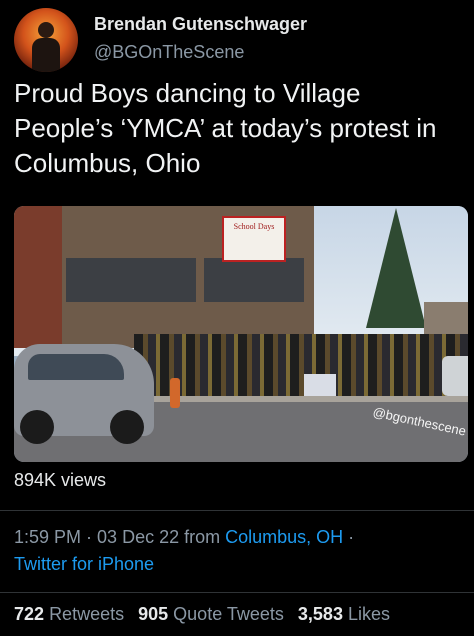 This screenshot has height=636, width=474. I want to click on media-crowd, so click(301, 365).